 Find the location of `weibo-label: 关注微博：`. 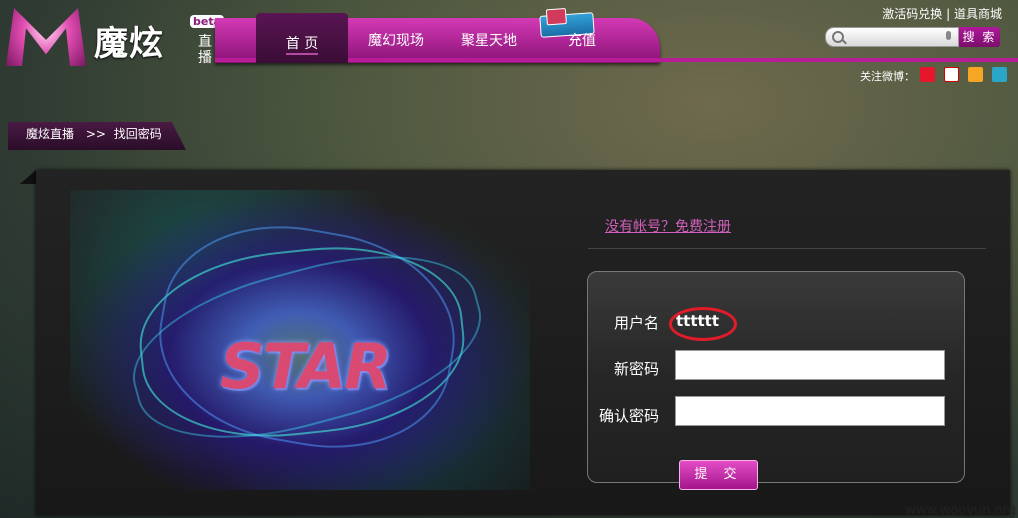

weibo-label: 关注微博： is located at coordinates (887, 76).